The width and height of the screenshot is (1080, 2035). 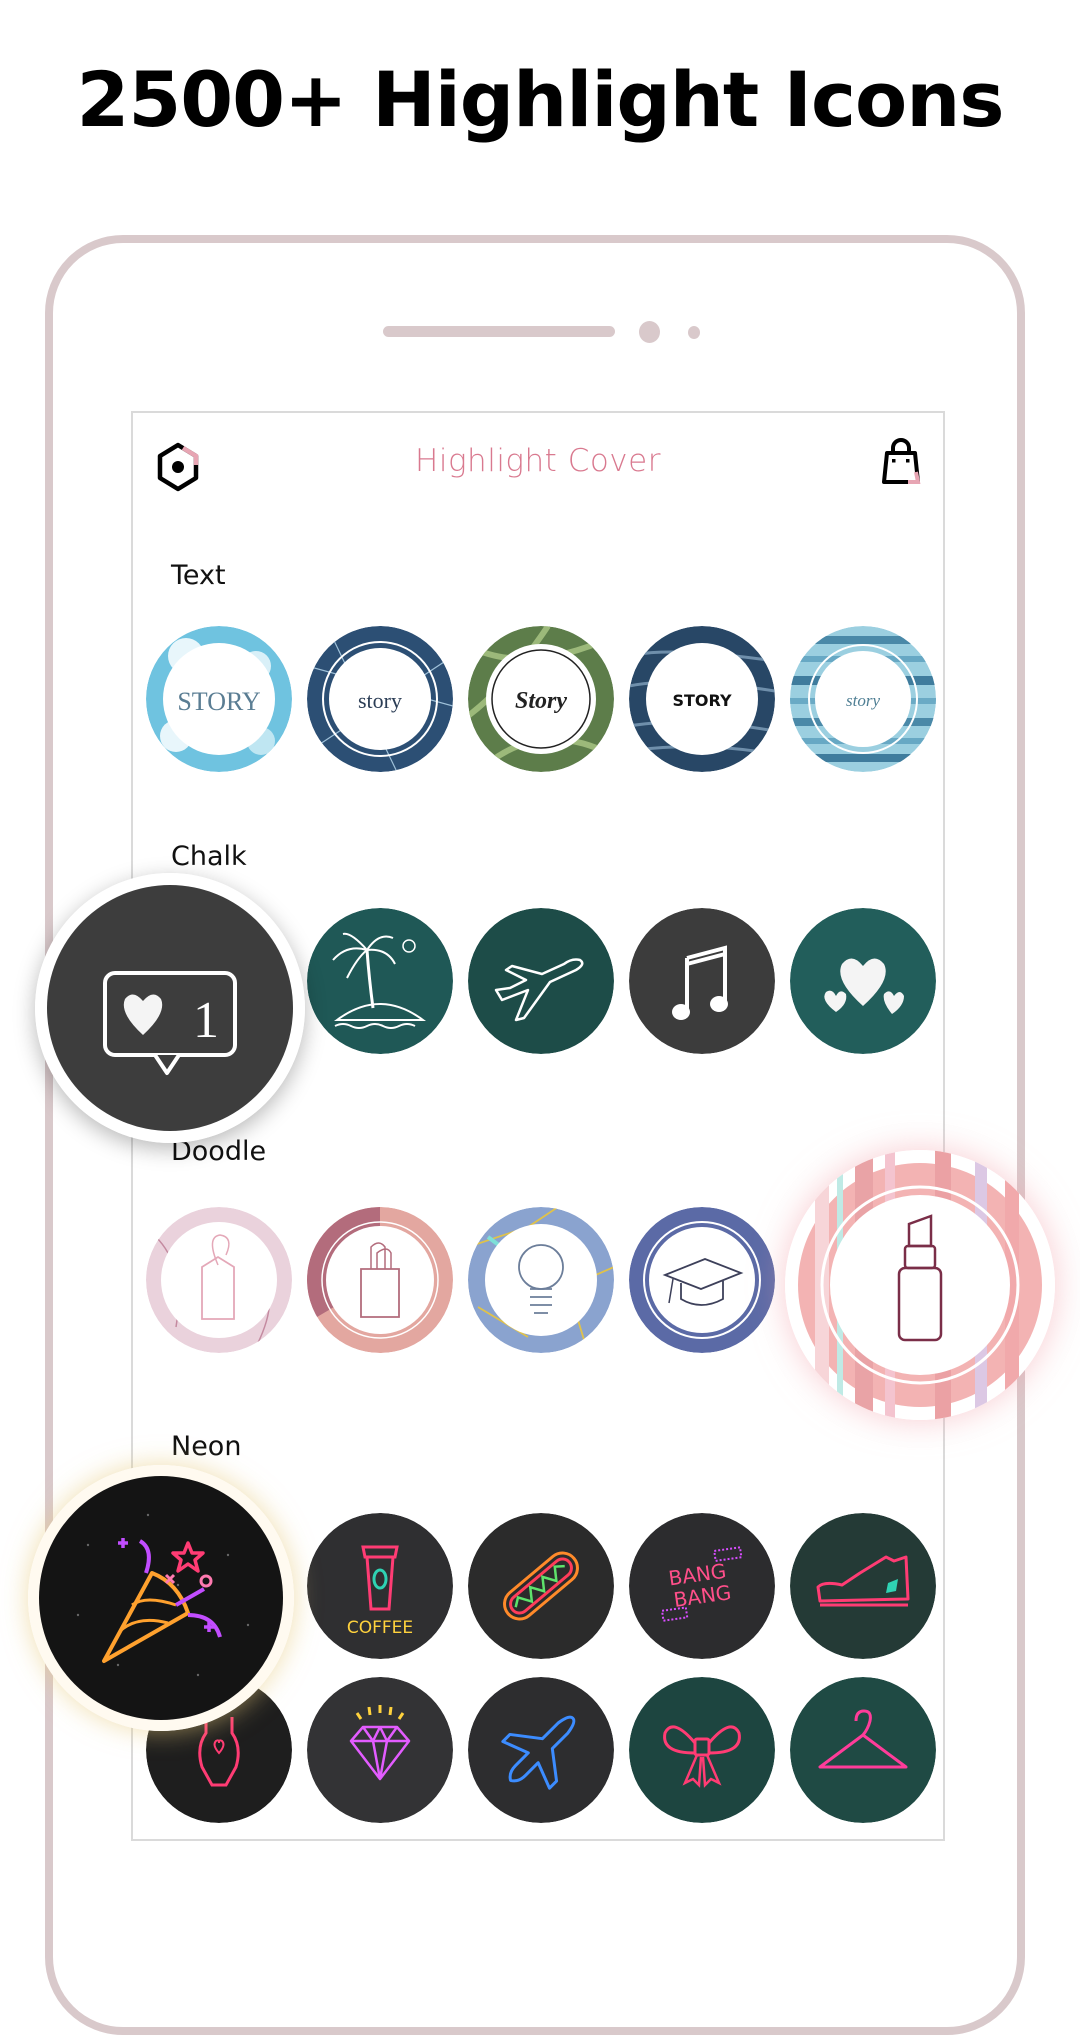 What do you see at coordinates (702, 1280) in the screenshot?
I see `cover-doodle-graduation-cap` at bounding box center [702, 1280].